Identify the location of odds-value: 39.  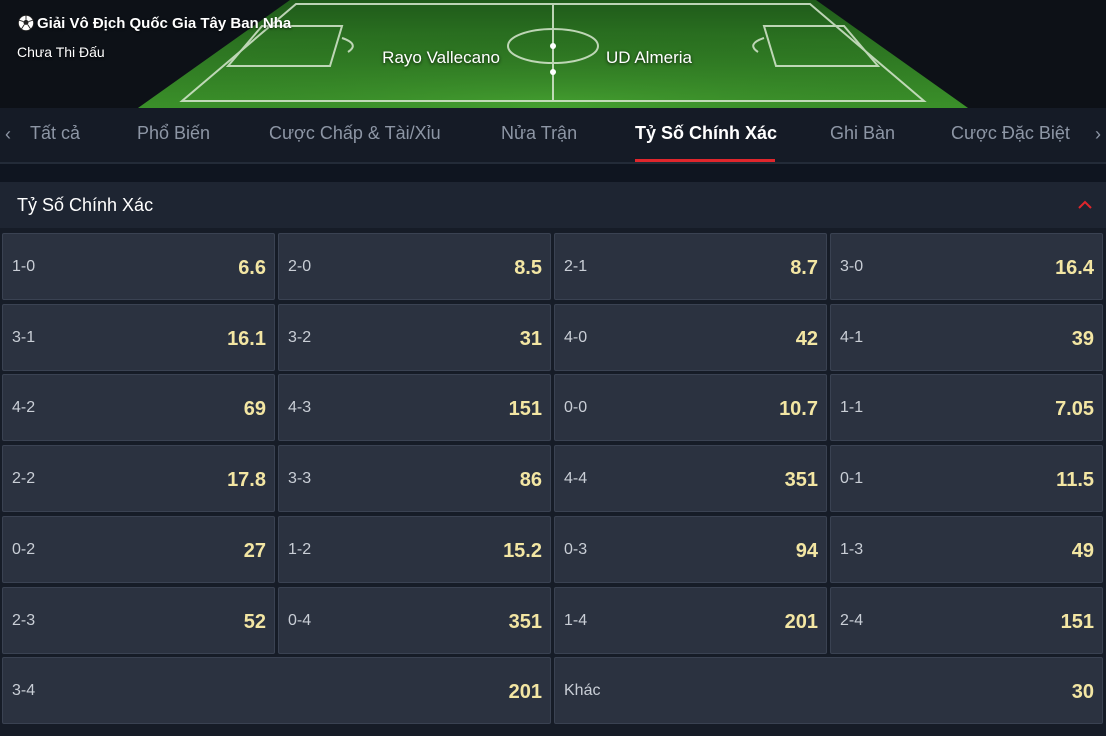
(1082, 338).